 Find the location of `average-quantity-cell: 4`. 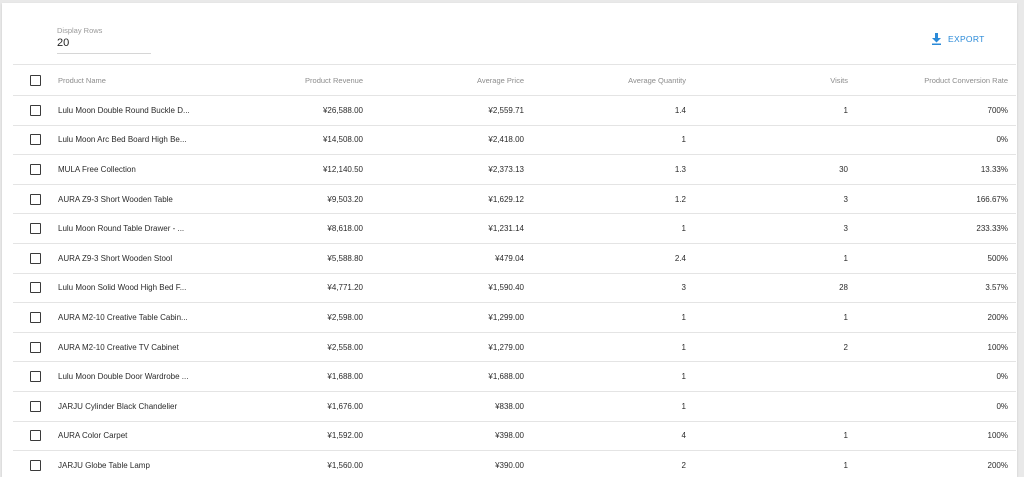

average-quantity-cell: 4 is located at coordinates (683, 436).